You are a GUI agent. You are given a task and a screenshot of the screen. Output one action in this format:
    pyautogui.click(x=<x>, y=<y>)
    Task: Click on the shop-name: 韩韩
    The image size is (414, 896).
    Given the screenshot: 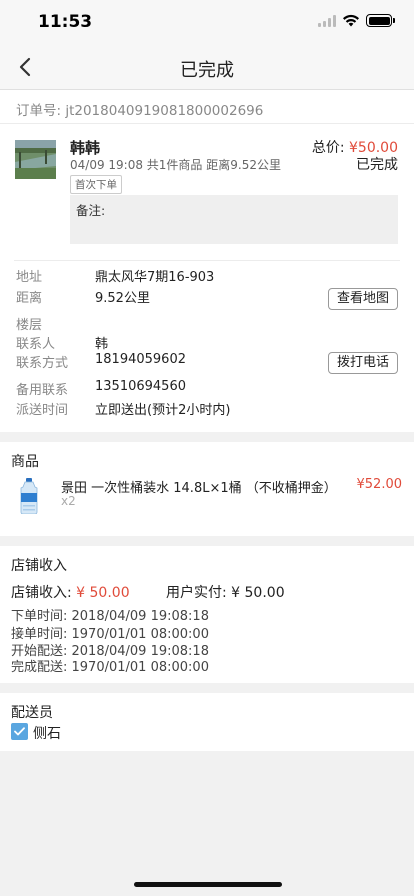 What is the action you would take?
    pyautogui.click(x=85, y=148)
    